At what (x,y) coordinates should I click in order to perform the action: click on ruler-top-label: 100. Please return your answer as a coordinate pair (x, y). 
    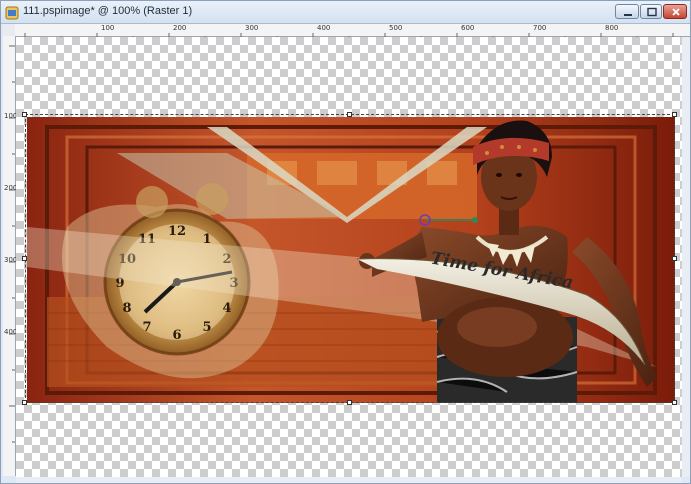
    Looking at the image, I should click on (108, 28).